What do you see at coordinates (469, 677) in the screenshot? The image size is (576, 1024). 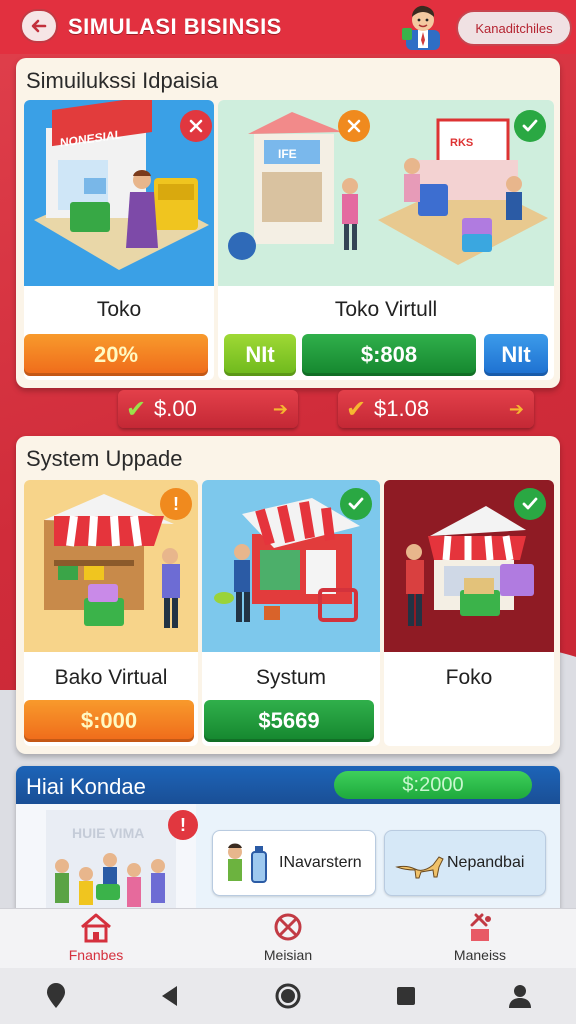 I see `card-label: Foko` at bounding box center [469, 677].